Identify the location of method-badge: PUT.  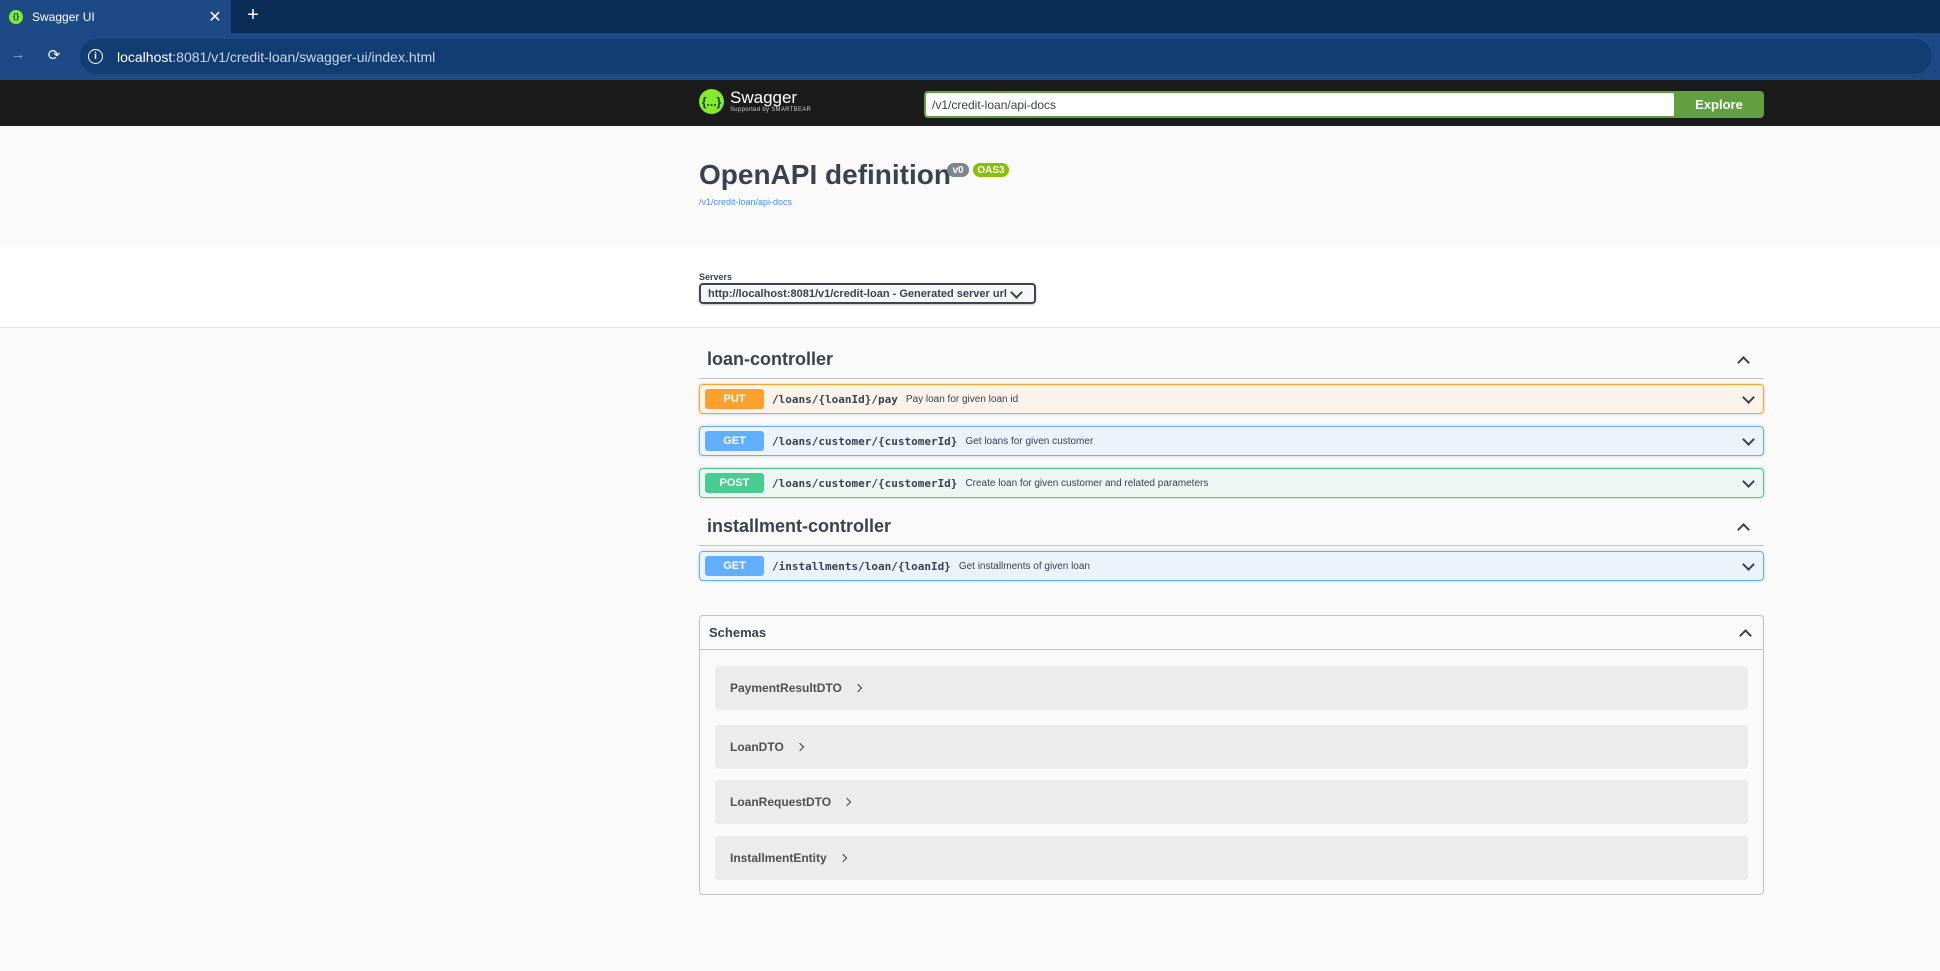
(734, 399).